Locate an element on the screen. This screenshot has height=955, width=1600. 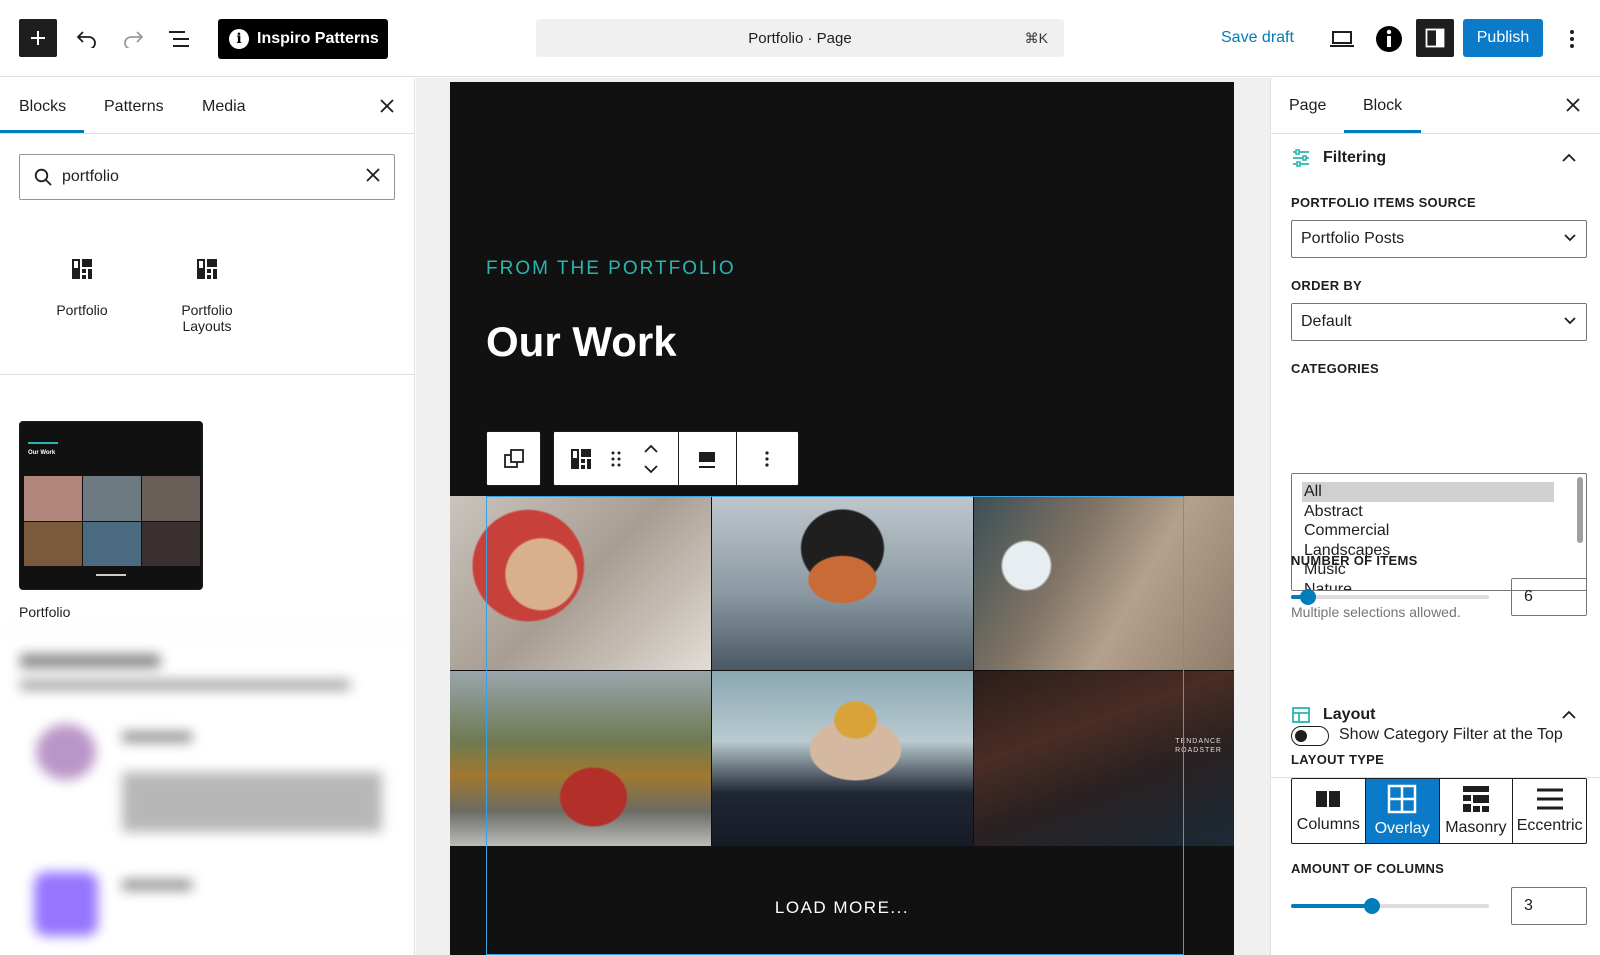
items-source-value: Portfolio Posts is located at coordinates (1353, 238).